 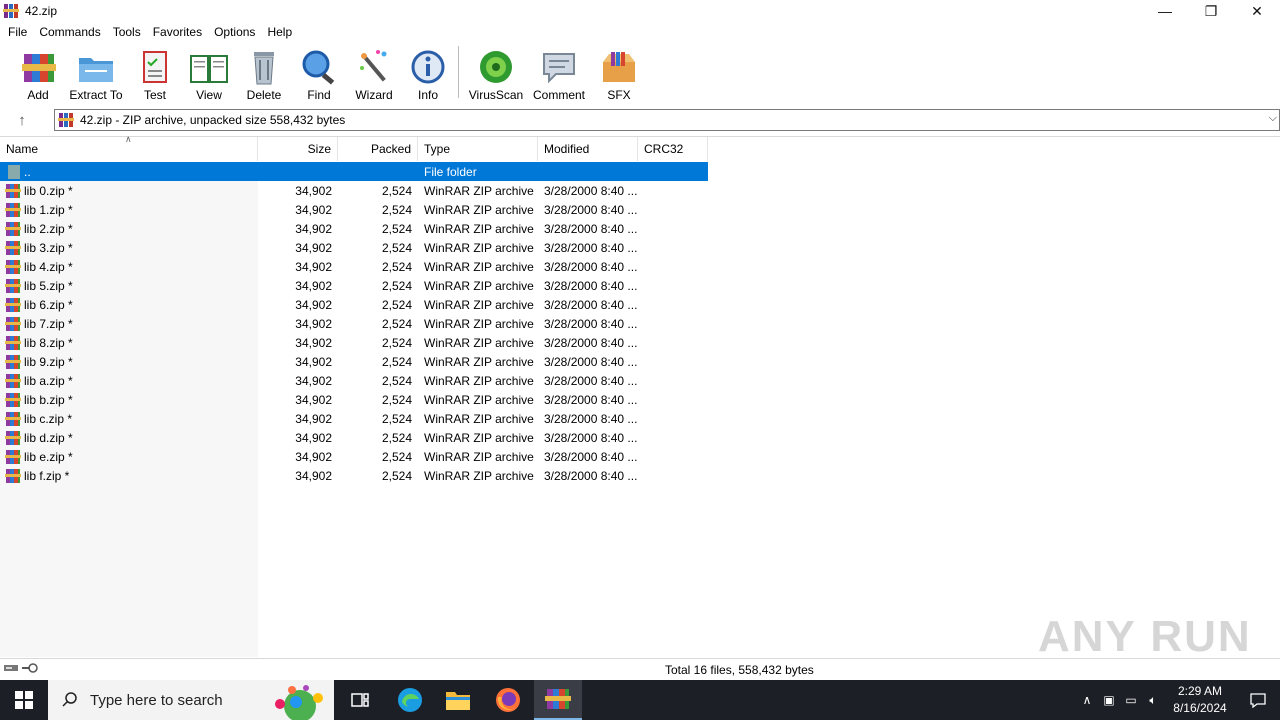 I want to click on task-view-button, so click(x=360, y=700).